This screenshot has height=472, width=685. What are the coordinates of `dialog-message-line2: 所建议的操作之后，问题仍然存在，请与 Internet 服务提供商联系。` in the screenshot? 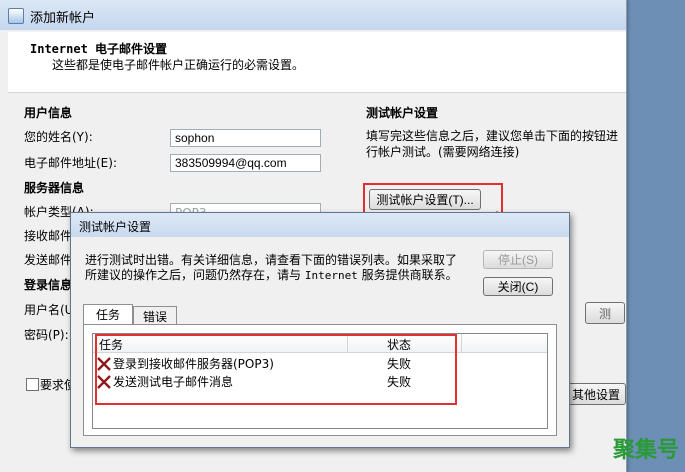 It's located at (271, 275).